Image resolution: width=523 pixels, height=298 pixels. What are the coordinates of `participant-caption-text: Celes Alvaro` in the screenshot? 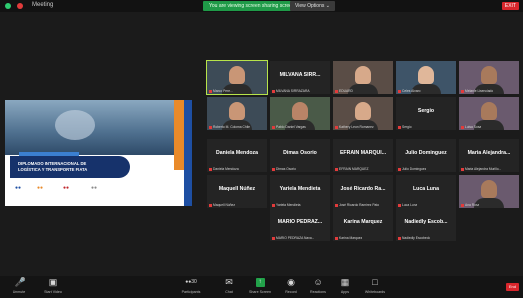 It's located at (411, 91).